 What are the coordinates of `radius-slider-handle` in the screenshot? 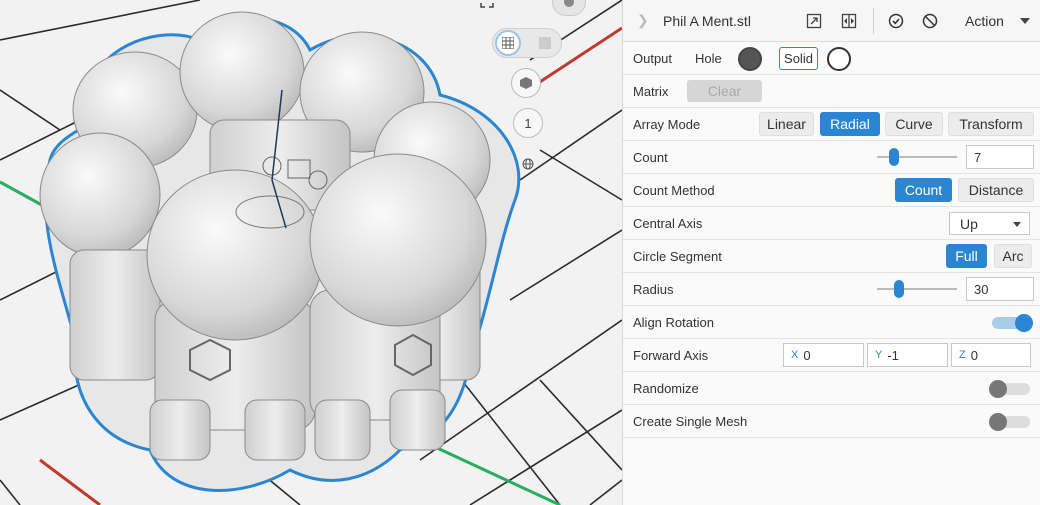 It's located at (899, 289).